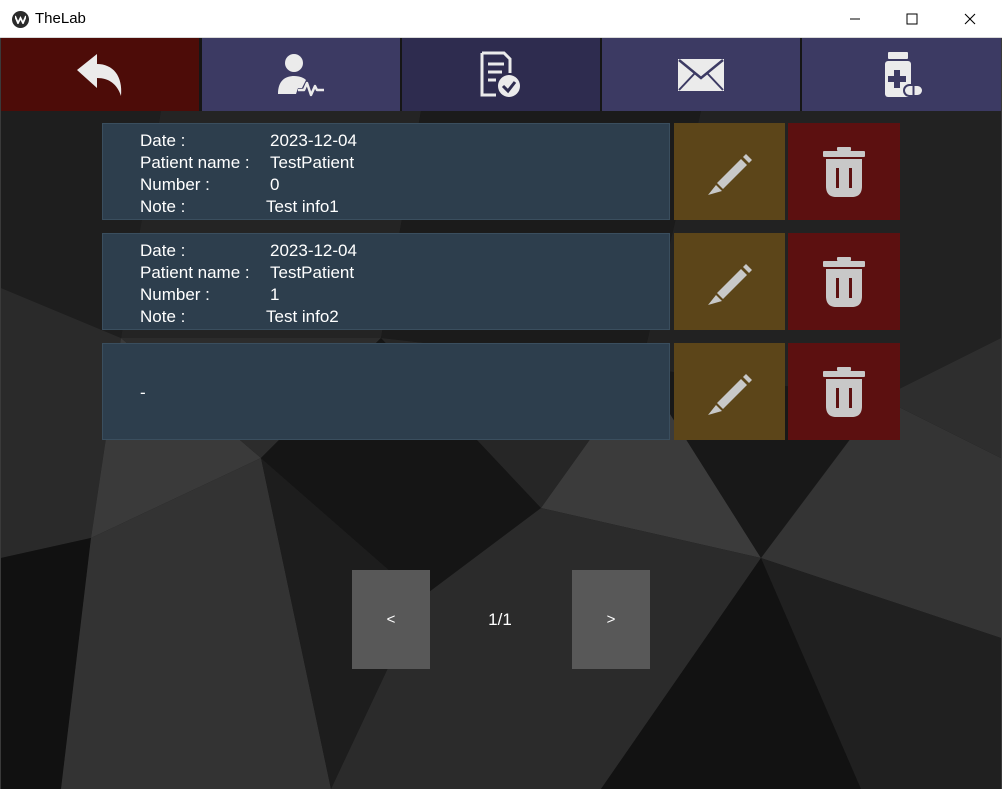 This screenshot has width=1002, height=796. What do you see at coordinates (611, 619) in the screenshot?
I see `next-page-button: >` at bounding box center [611, 619].